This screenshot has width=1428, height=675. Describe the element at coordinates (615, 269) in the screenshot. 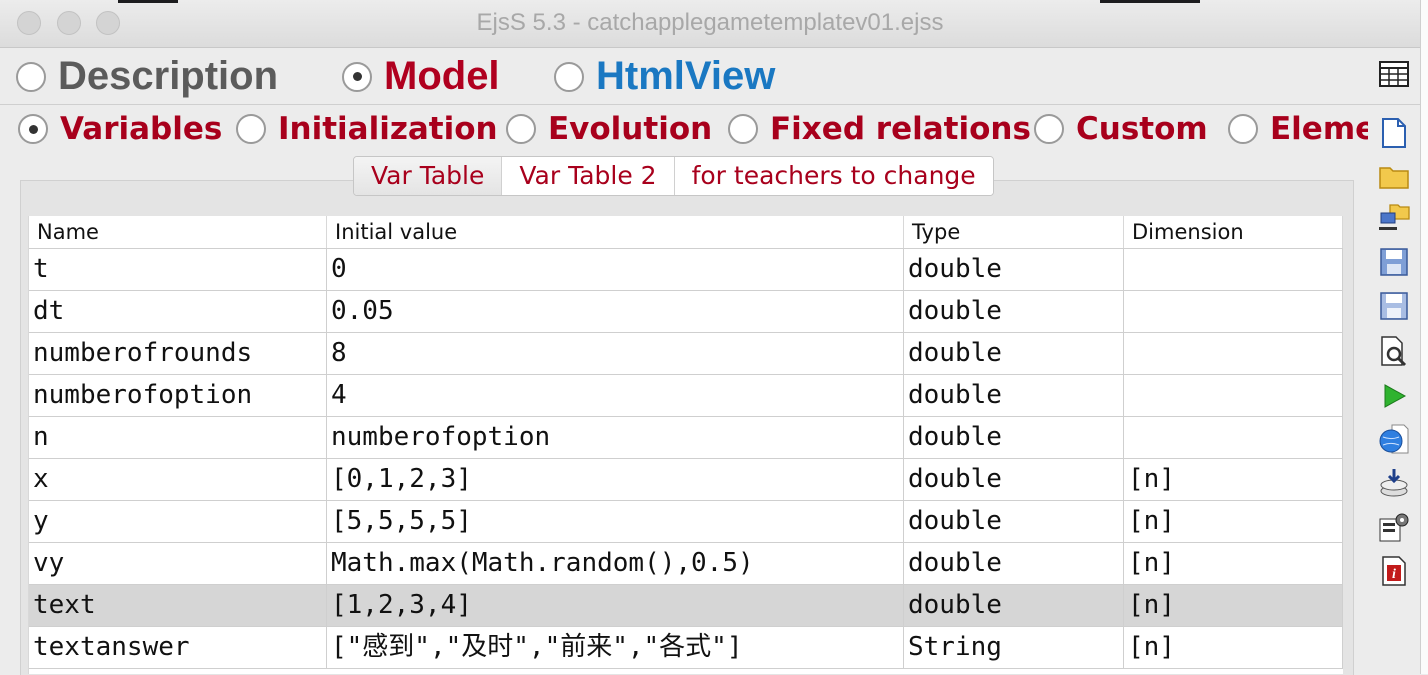

I see `cell-value: 0` at that location.